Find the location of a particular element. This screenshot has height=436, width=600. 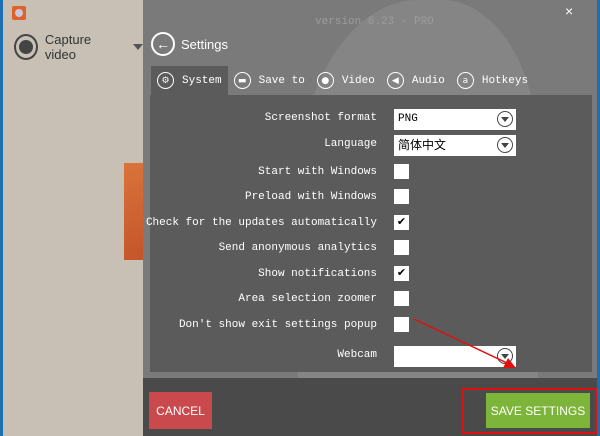

webcam-select is located at coordinates (455, 356).